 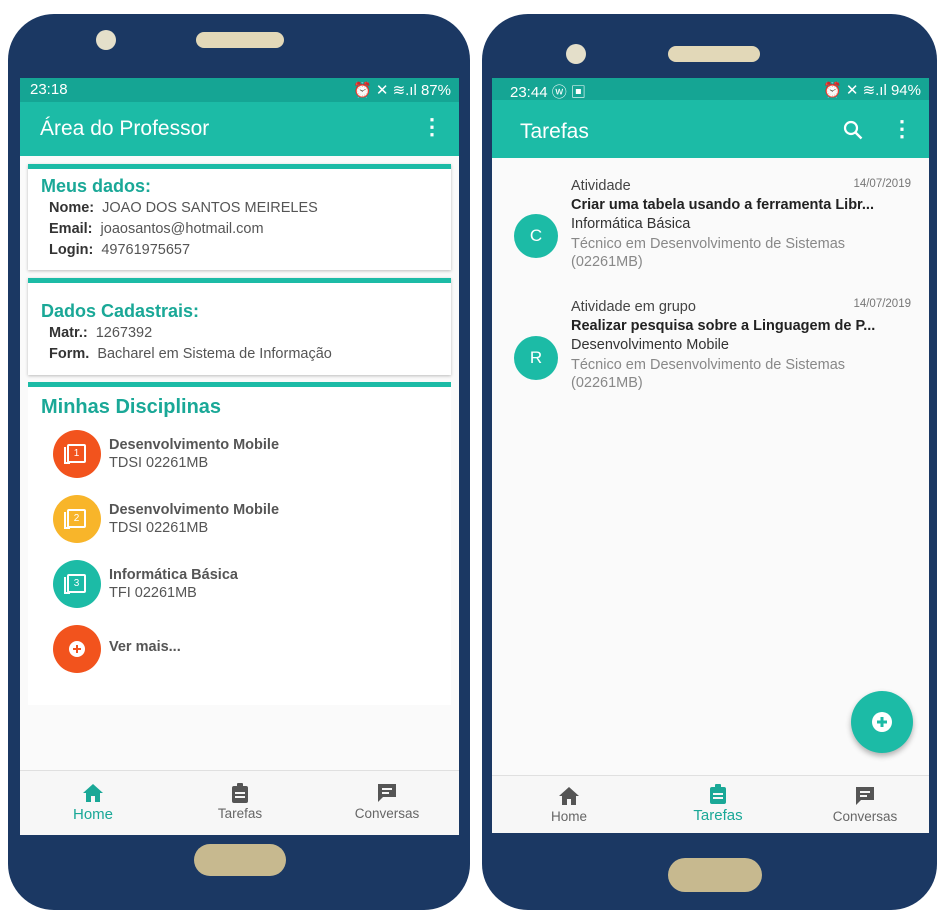 What do you see at coordinates (650, 345) in the screenshot?
I see `task-subject: Desenvolvimento Mobile` at bounding box center [650, 345].